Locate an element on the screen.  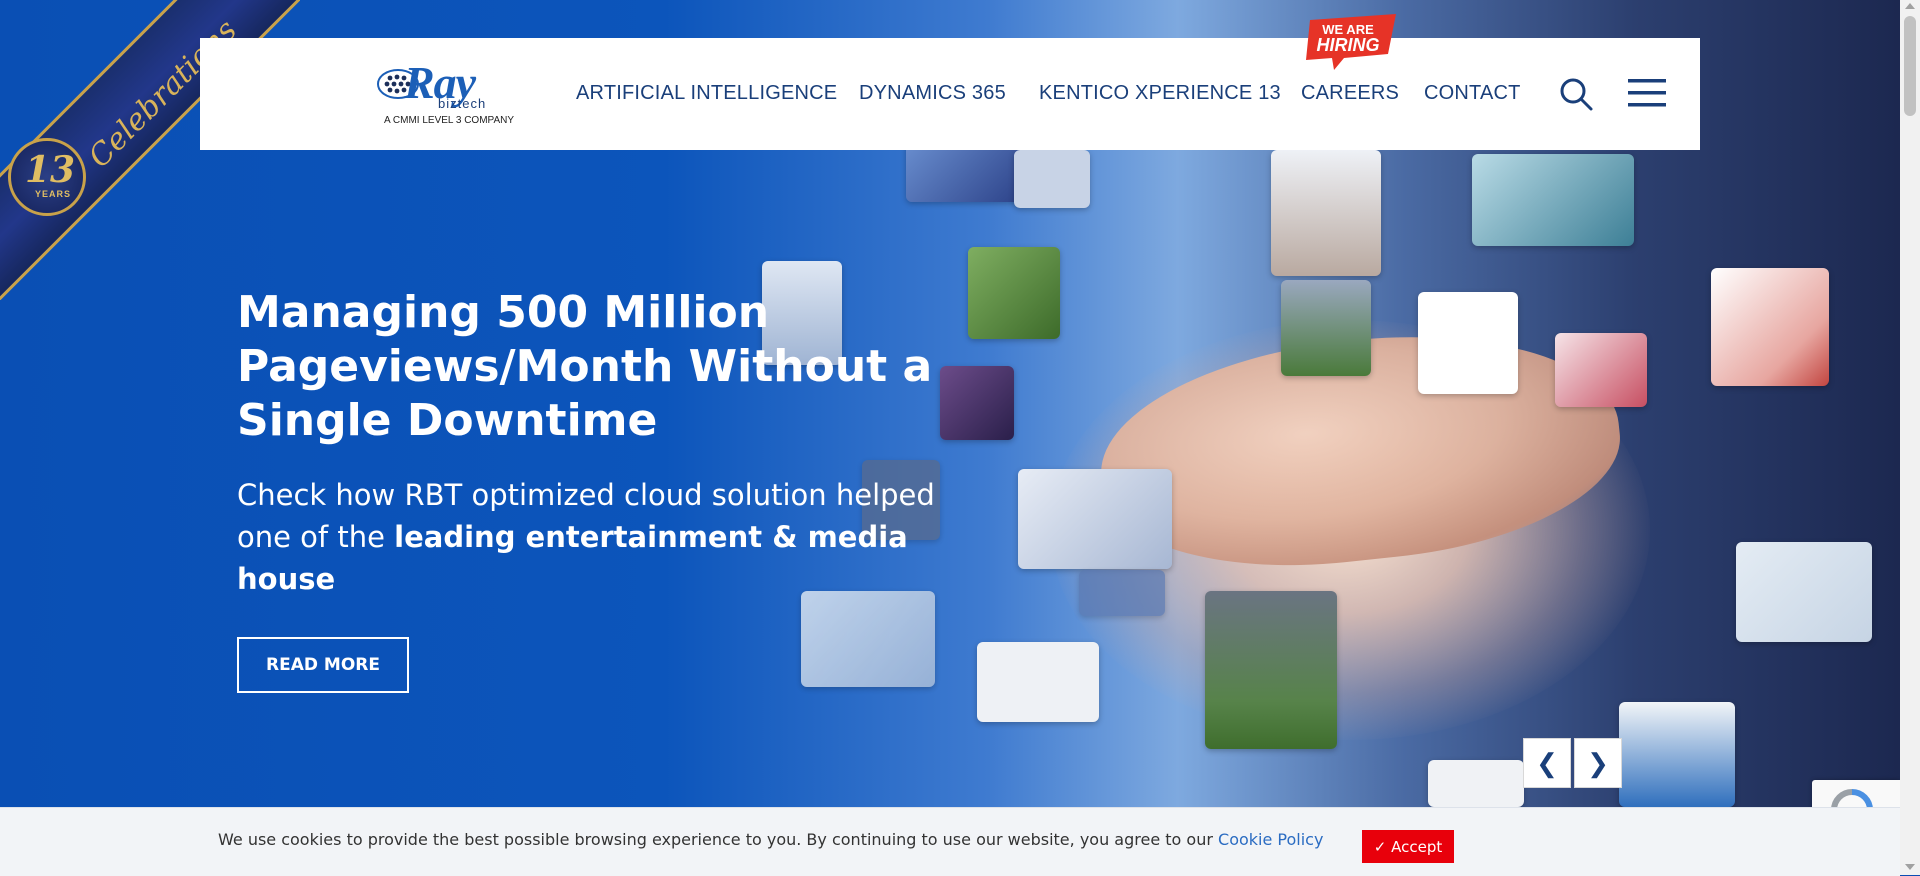
slider-next-button: ❯ is located at coordinates (1598, 763).